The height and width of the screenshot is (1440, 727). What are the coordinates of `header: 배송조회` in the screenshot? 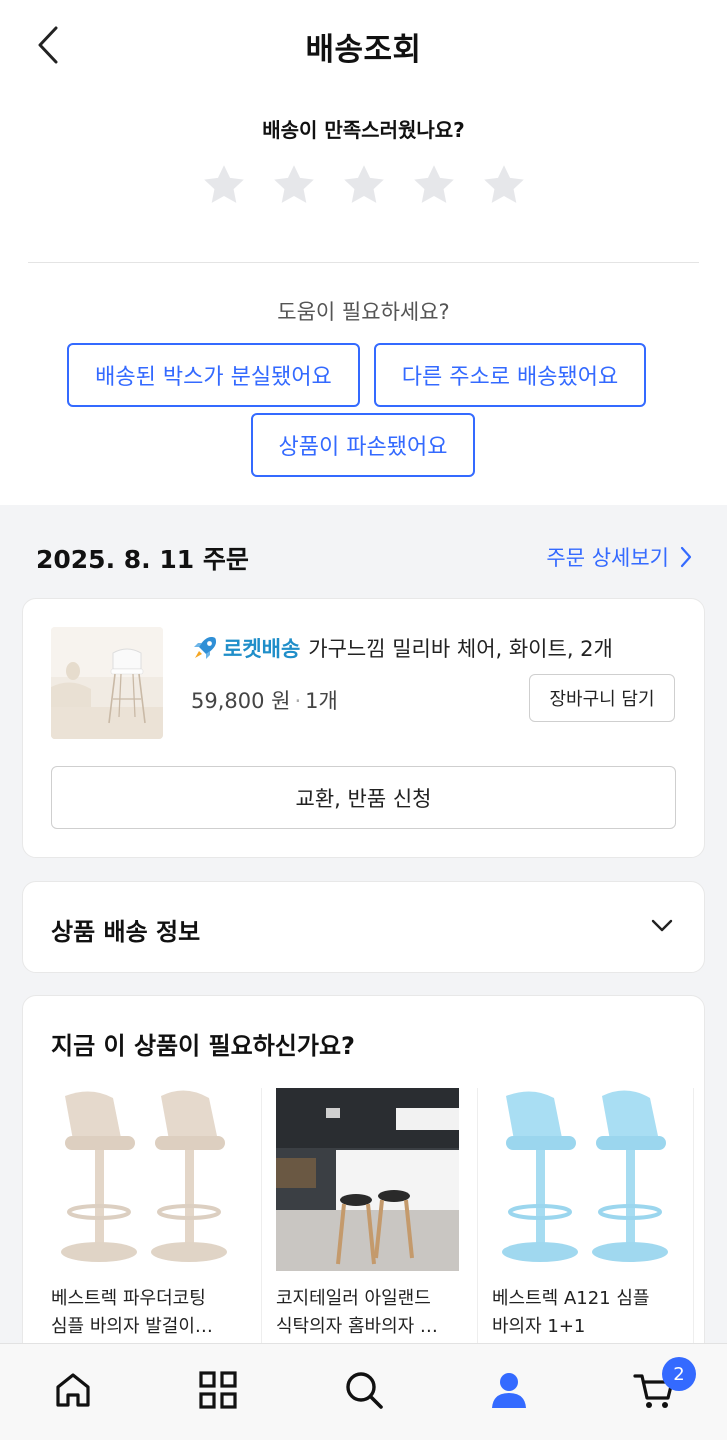 It's located at (363, 45).